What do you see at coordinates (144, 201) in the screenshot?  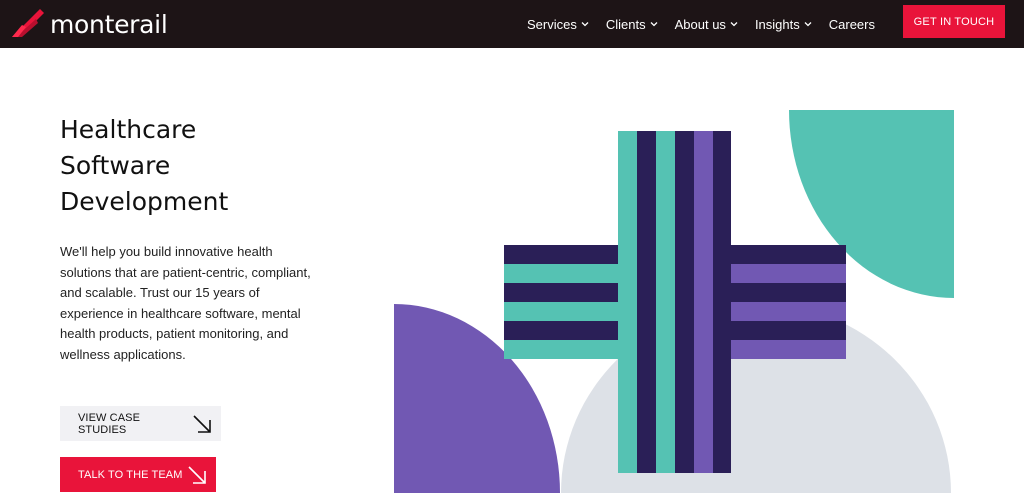 I see `title-line: Development` at bounding box center [144, 201].